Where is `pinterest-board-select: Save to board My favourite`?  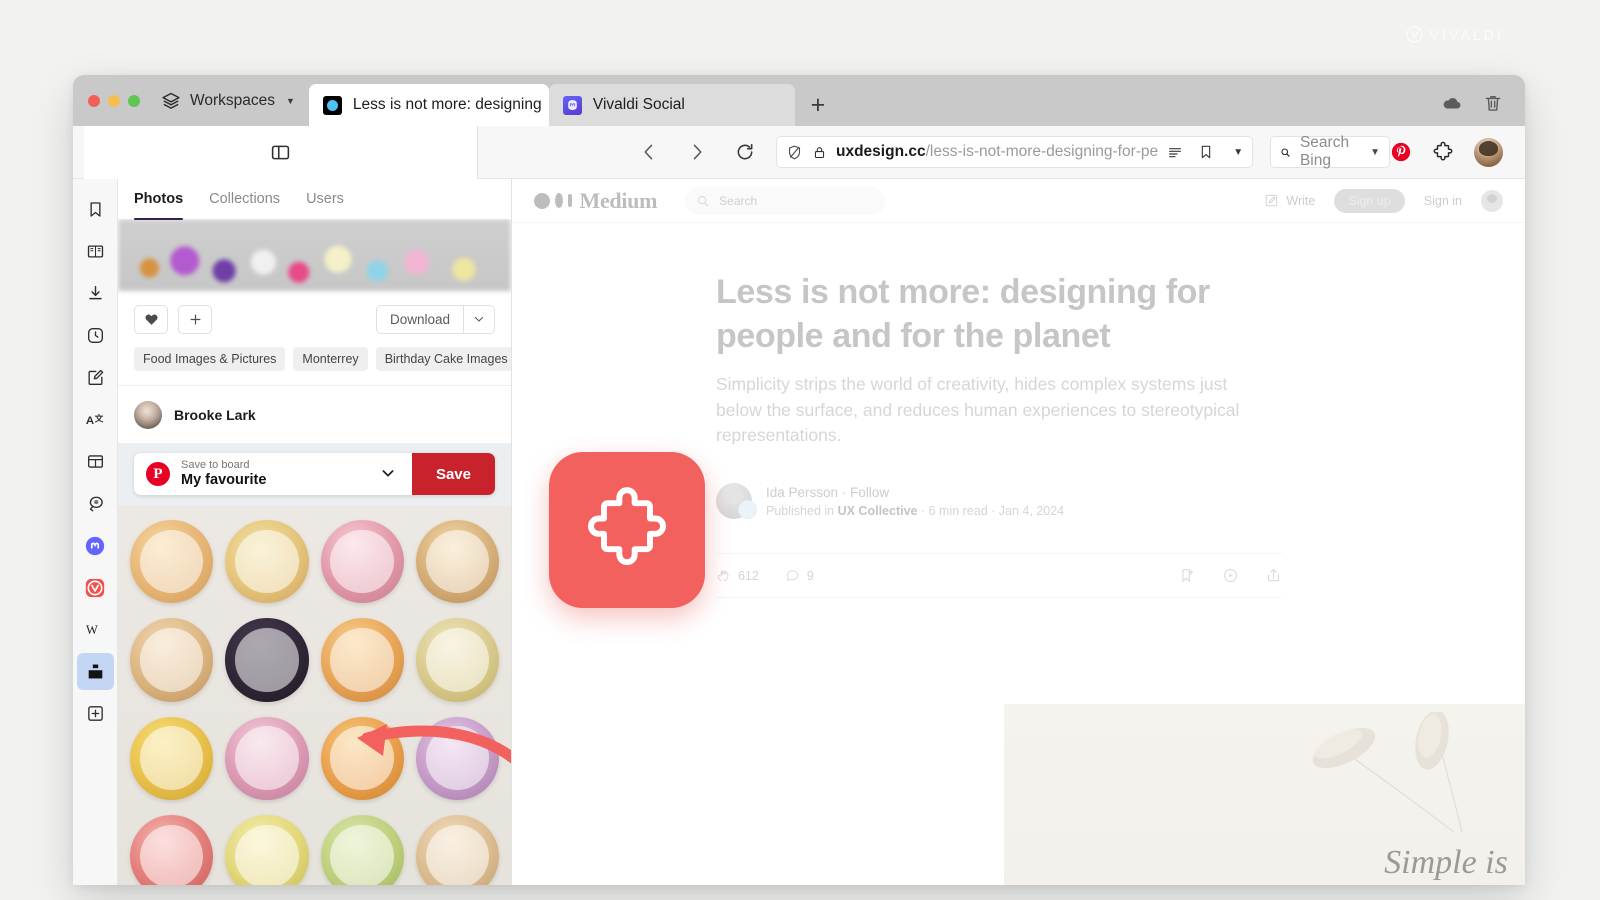 pinterest-board-select: Save to board My favourite is located at coordinates (272, 474).